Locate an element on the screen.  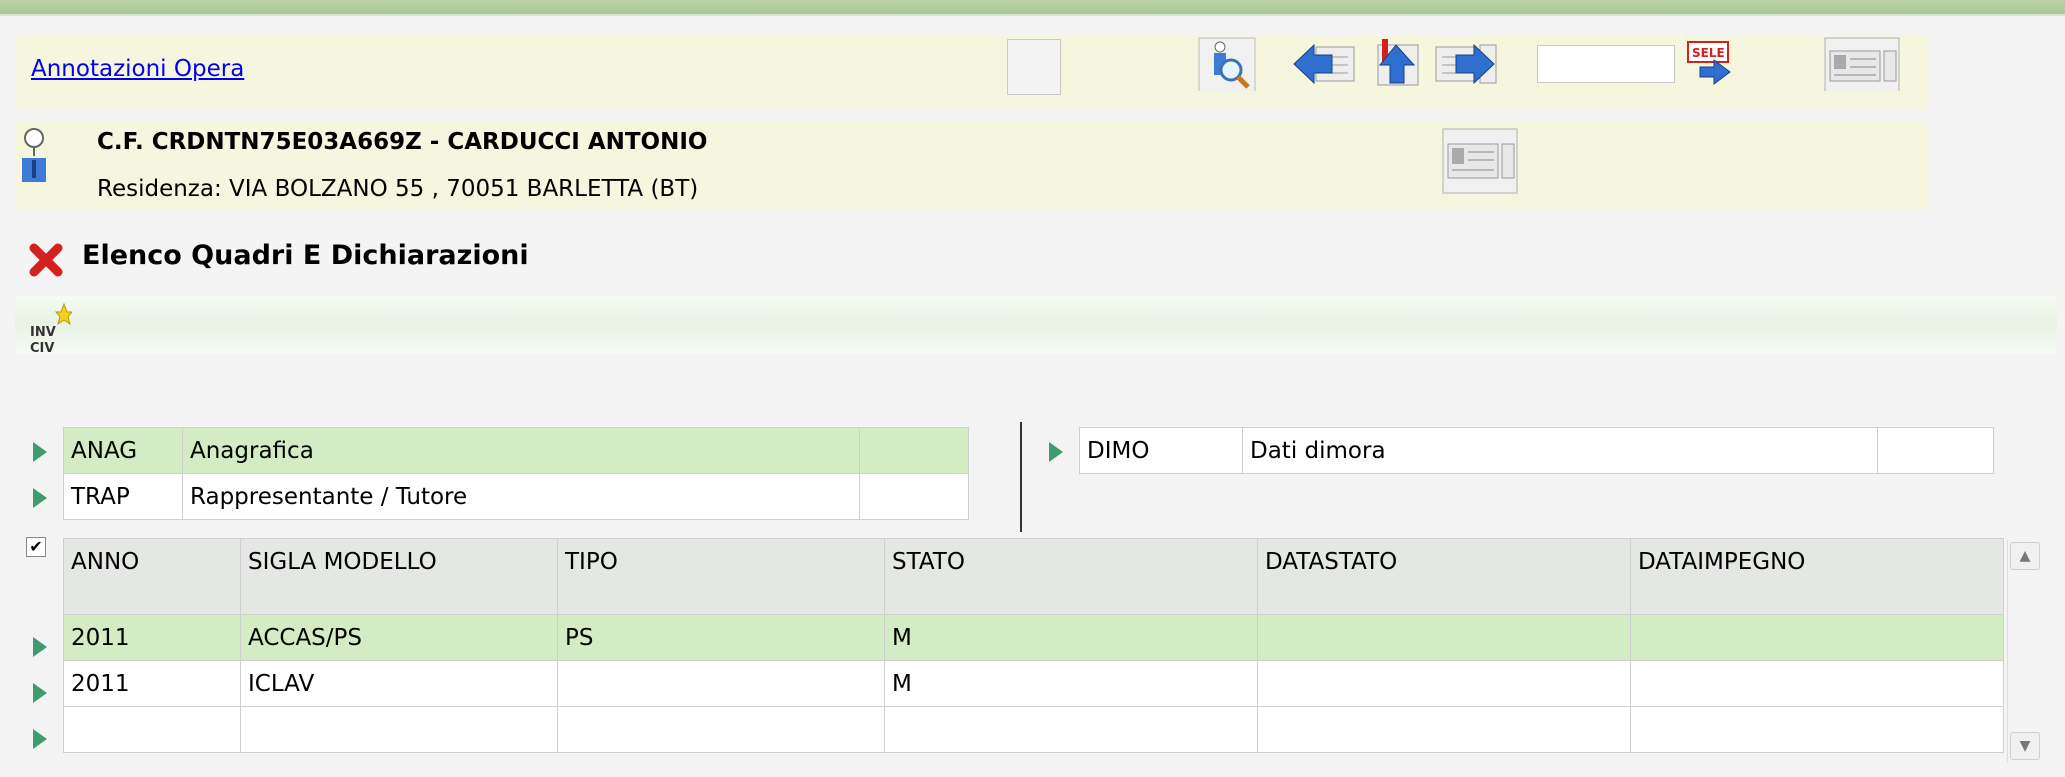
annotazioni-opera-link: Annotazioni Opera is located at coordinates (137, 69).